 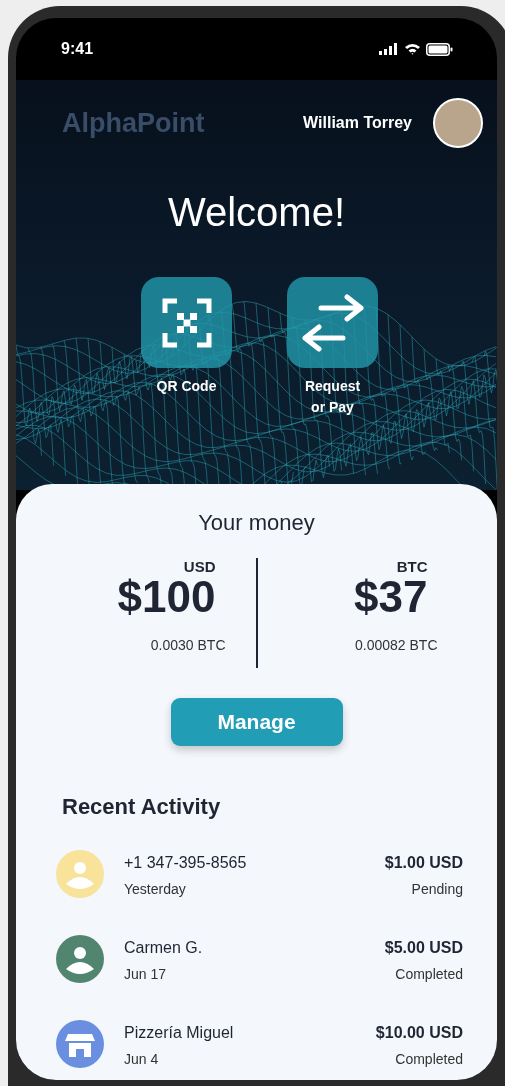 I want to click on balance-amount: $100, so click(x=166, y=597).